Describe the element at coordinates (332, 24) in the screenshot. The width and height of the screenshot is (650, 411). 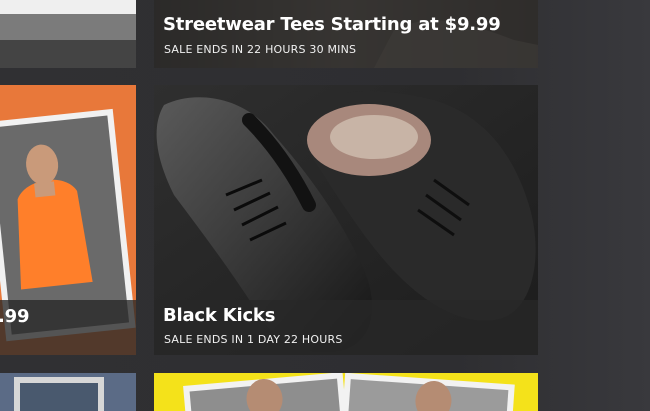
I see `deal-title: Streetwear Tees Starting at $9.99` at that location.